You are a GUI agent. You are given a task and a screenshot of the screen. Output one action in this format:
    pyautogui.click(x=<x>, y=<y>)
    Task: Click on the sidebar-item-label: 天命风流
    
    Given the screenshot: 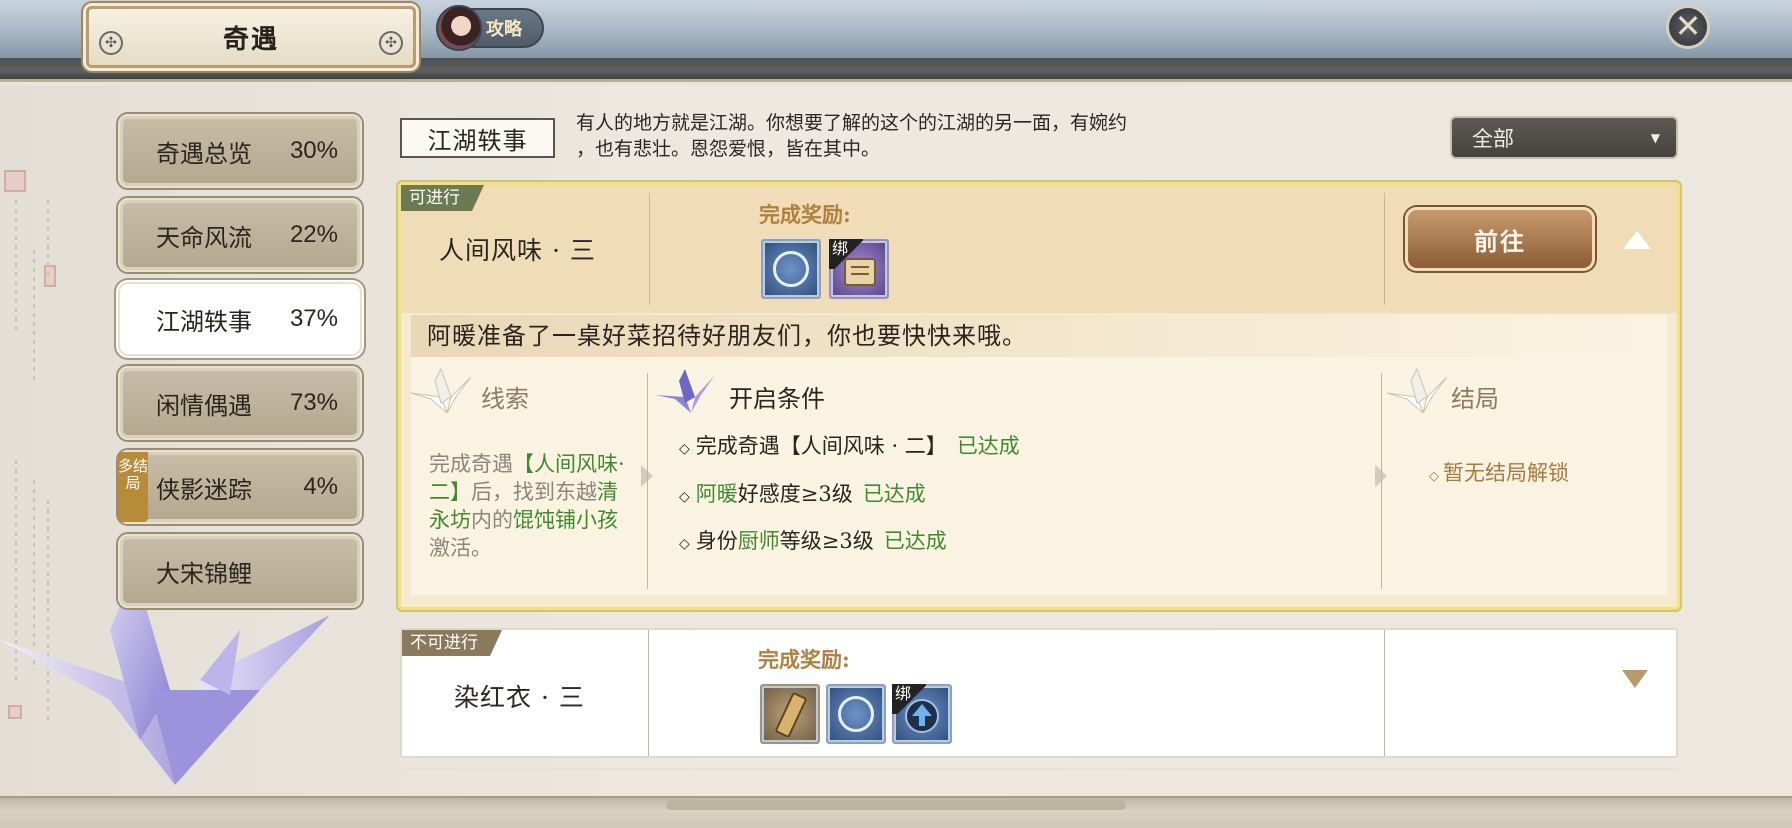 What is the action you would take?
    pyautogui.click(x=204, y=237)
    